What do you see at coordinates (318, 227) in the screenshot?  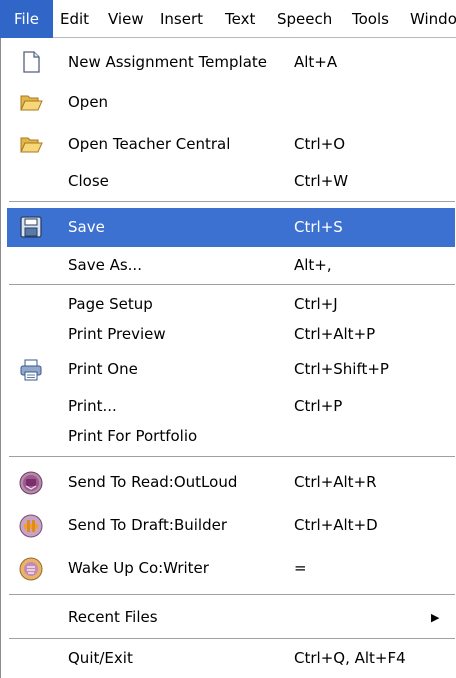 I see `menu-item-shortcut: Ctrl+S` at bounding box center [318, 227].